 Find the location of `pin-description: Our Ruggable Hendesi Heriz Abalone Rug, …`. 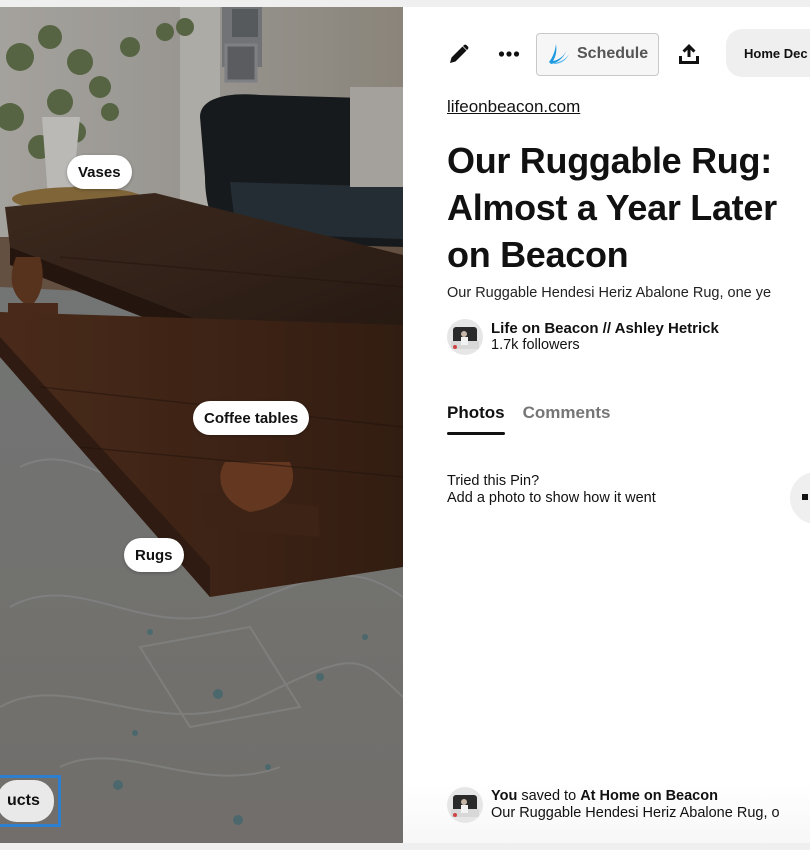

pin-description: Our Ruggable Hendesi Heriz Abalone Rug, … is located at coordinates (609, 293).